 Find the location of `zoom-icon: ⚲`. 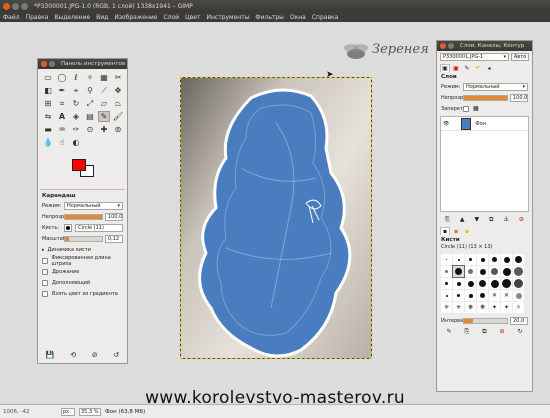

zoom-icon: ⚲ is located at coordinates (90, 90).